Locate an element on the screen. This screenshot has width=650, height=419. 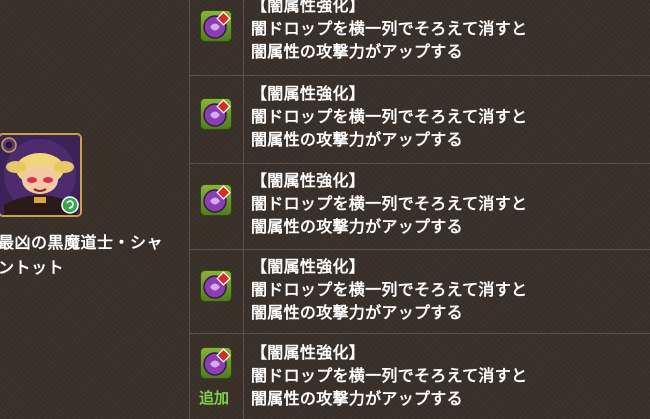
added-label: 追加 is located at coordinates (214, 398).